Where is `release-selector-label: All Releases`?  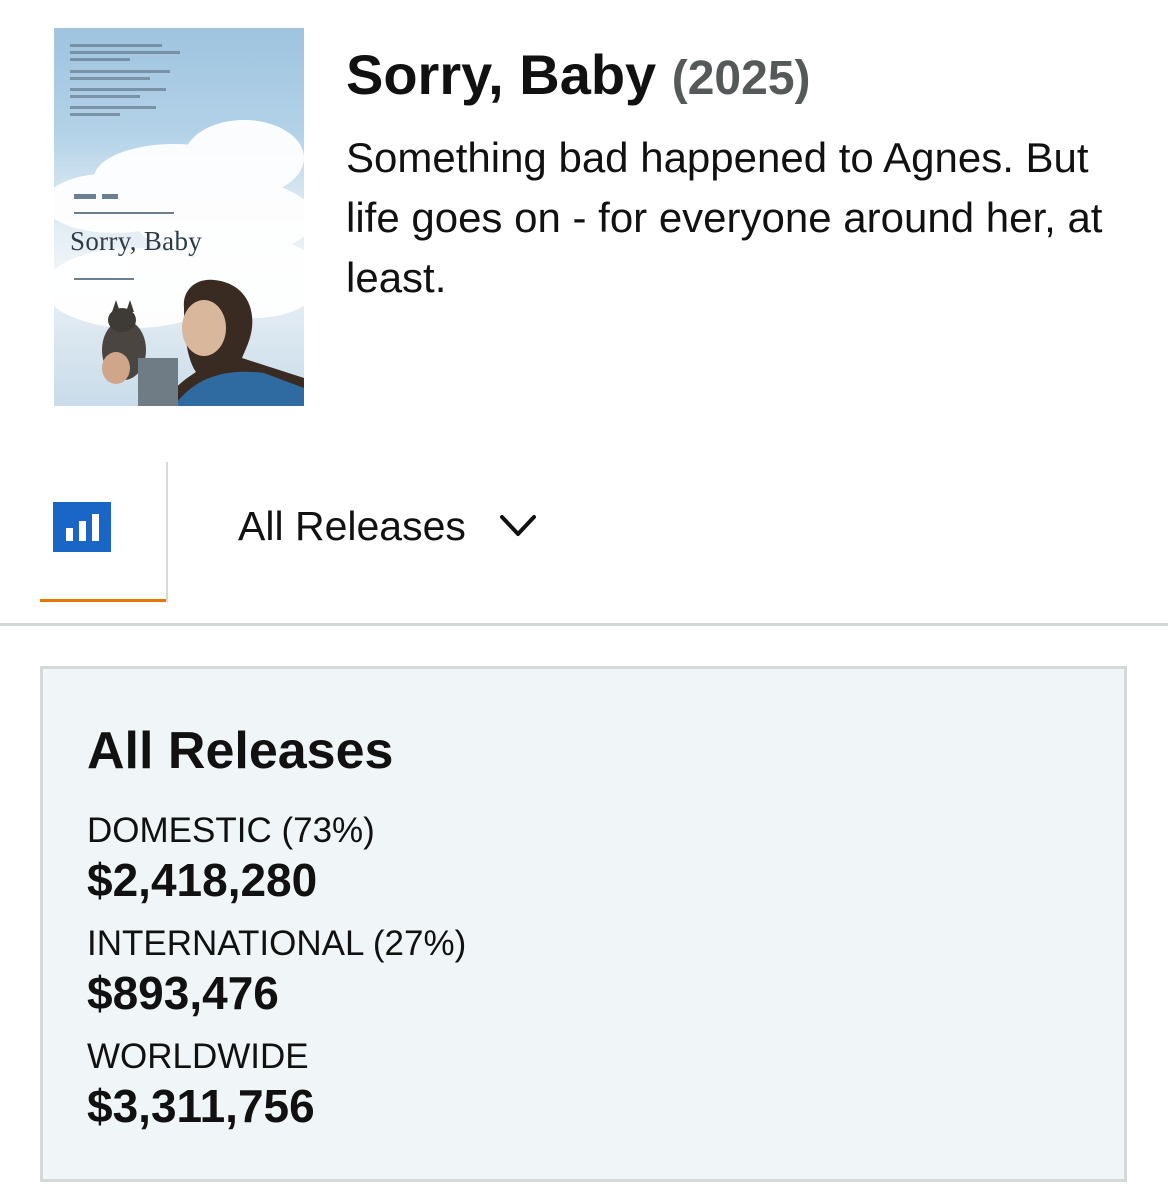
release-selector-label: All Releases is located at coordinates (352, 525).